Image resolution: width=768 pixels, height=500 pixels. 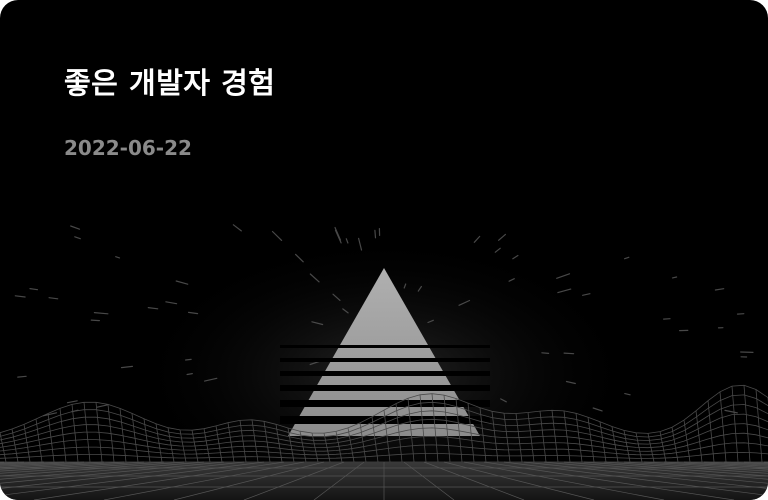 I want to click on post-title: 좋은 개발자 경험, so click(x=169, y=81).